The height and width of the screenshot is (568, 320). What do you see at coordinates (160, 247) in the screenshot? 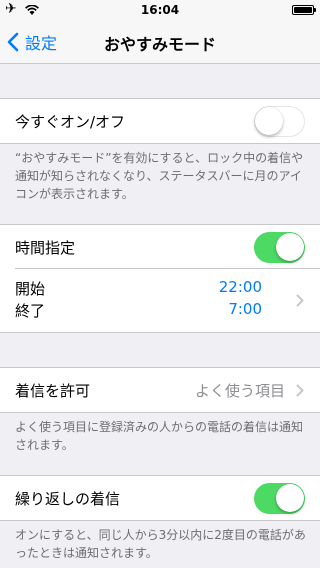
I see `scheduled-toggle-row: 時間指定` at bounding box center [160, 247].